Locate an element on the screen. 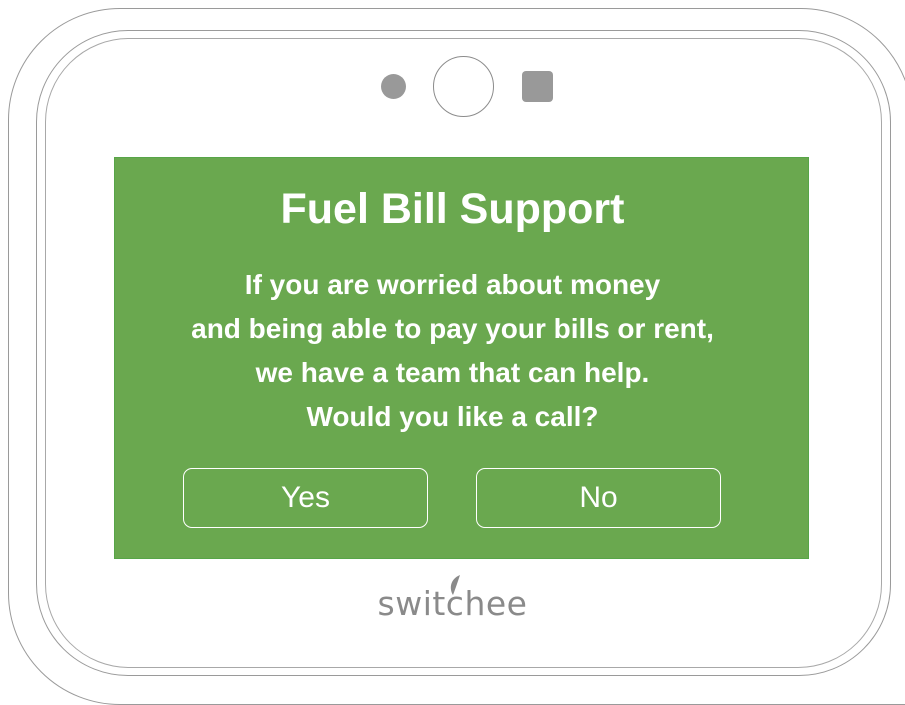  brand-logo: switchee is located at coordinates (452, 607).